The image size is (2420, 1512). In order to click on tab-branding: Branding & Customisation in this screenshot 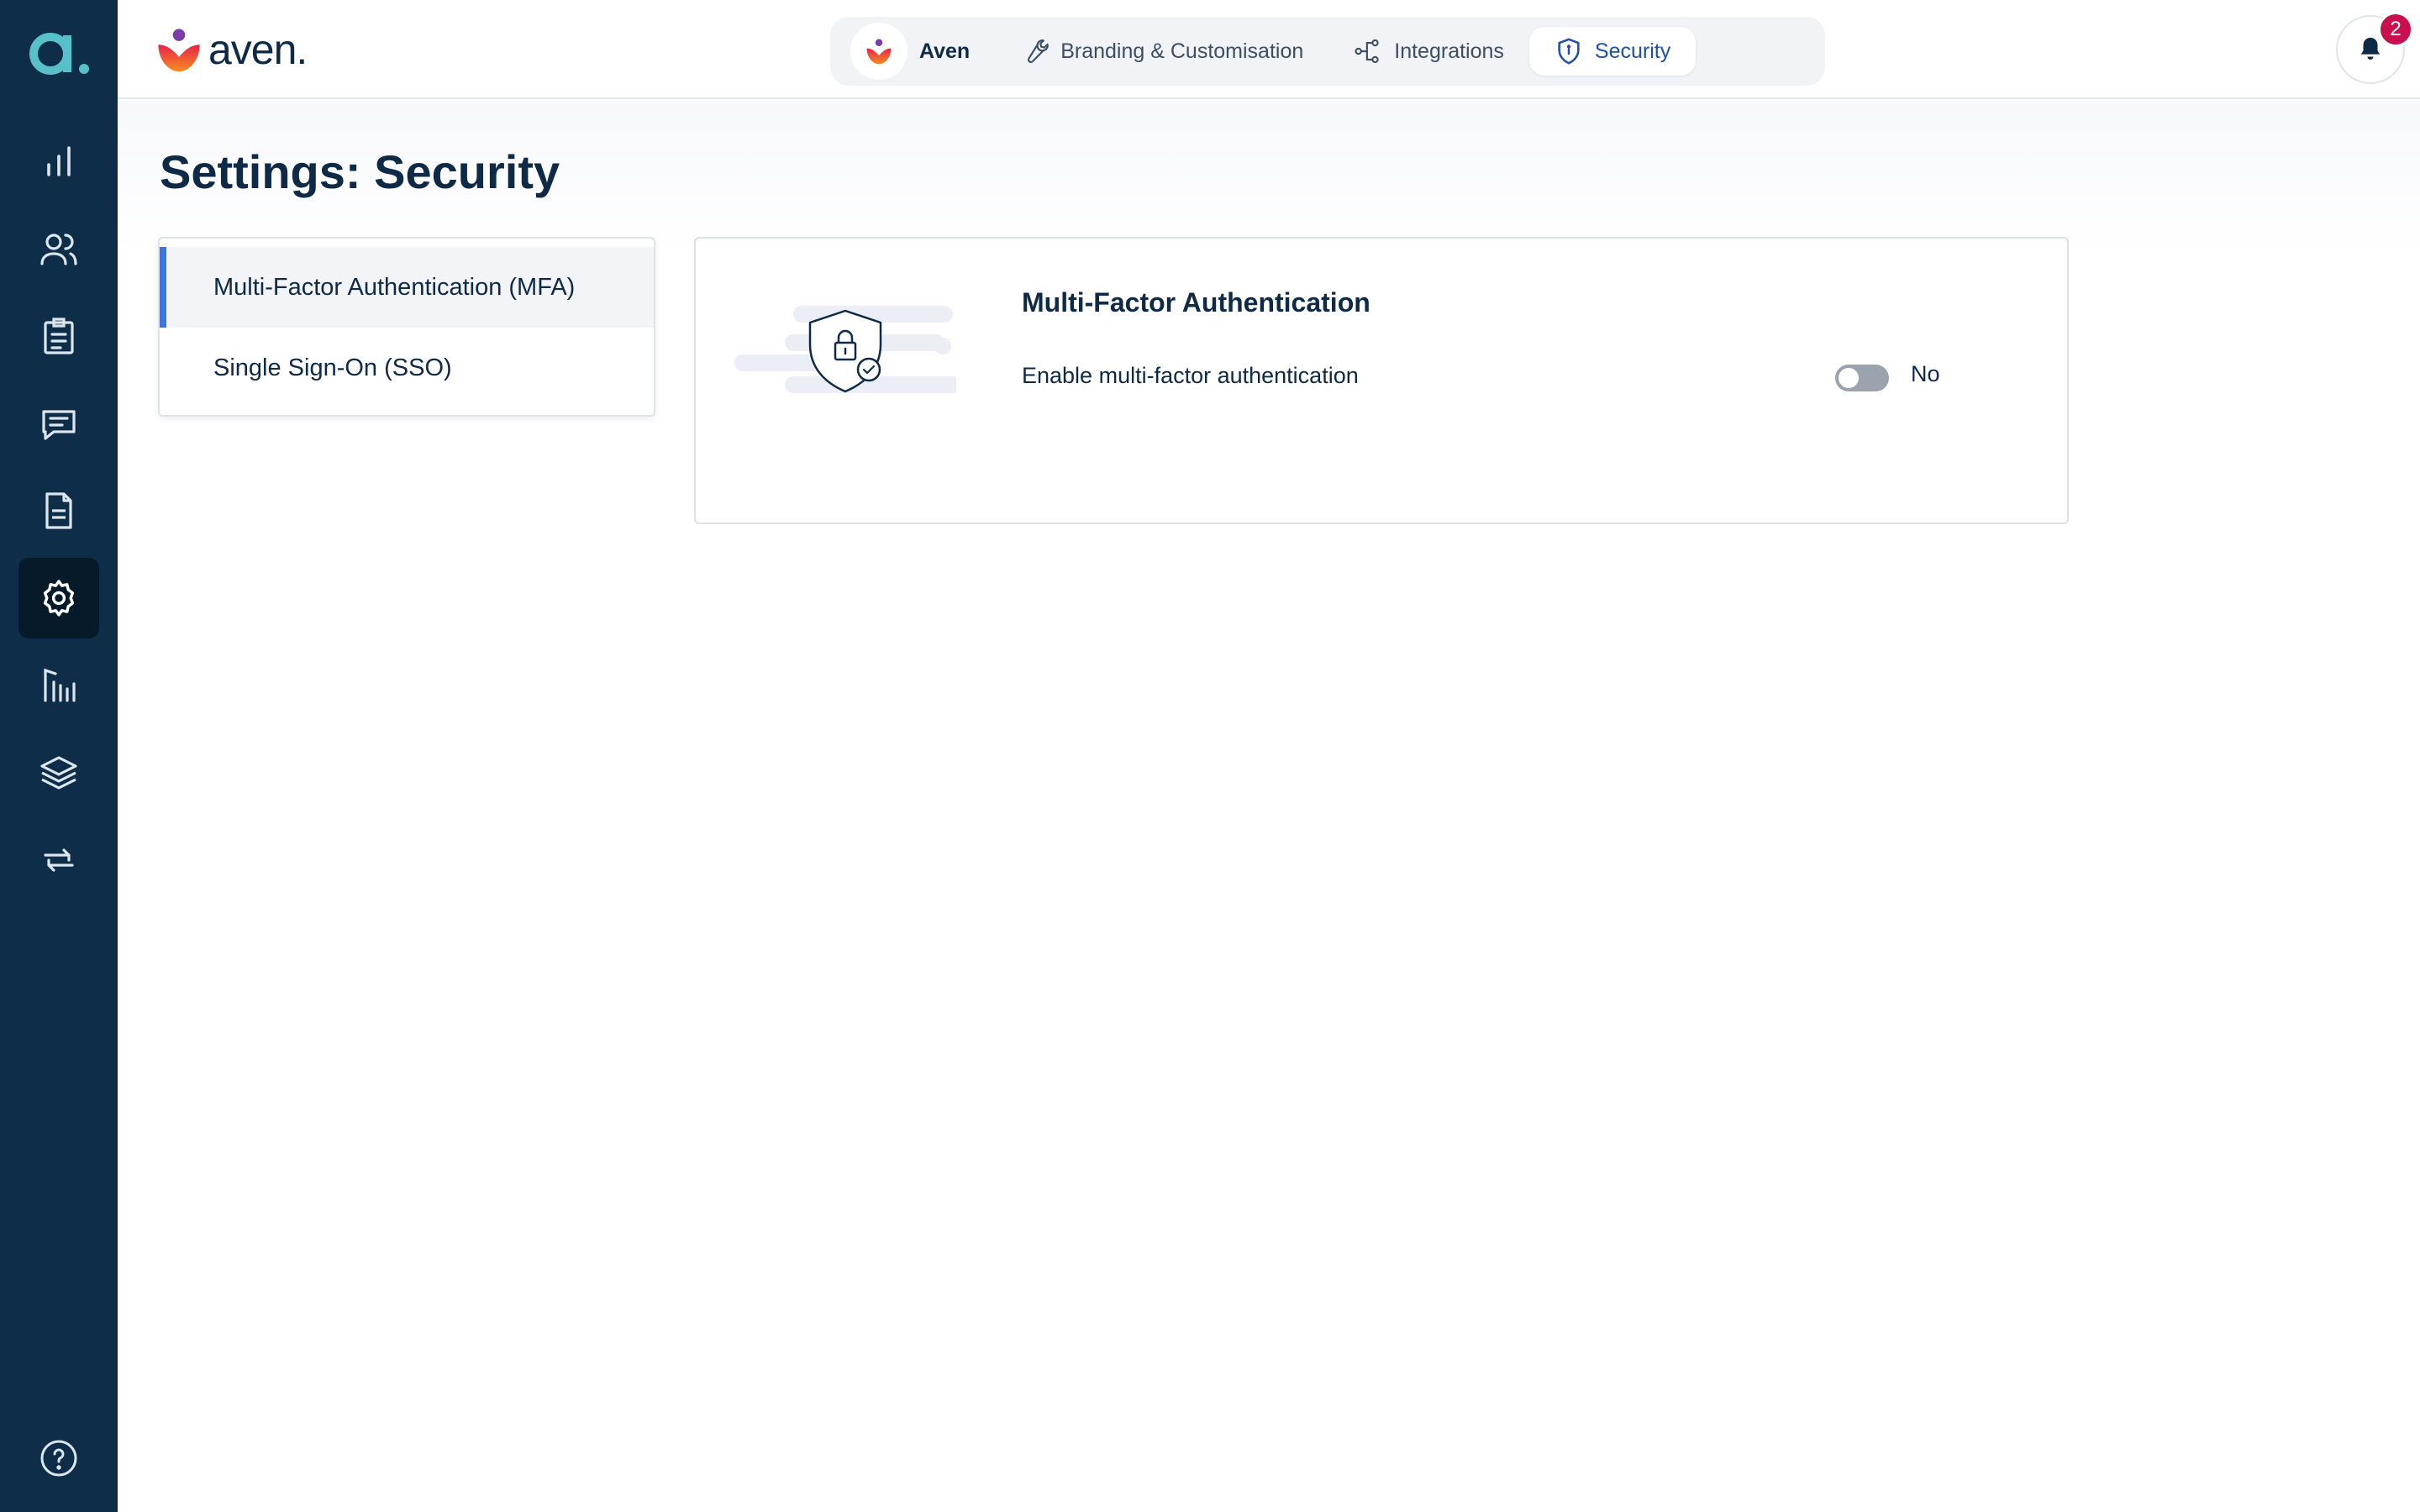, I will do `click(1162, 51)`.